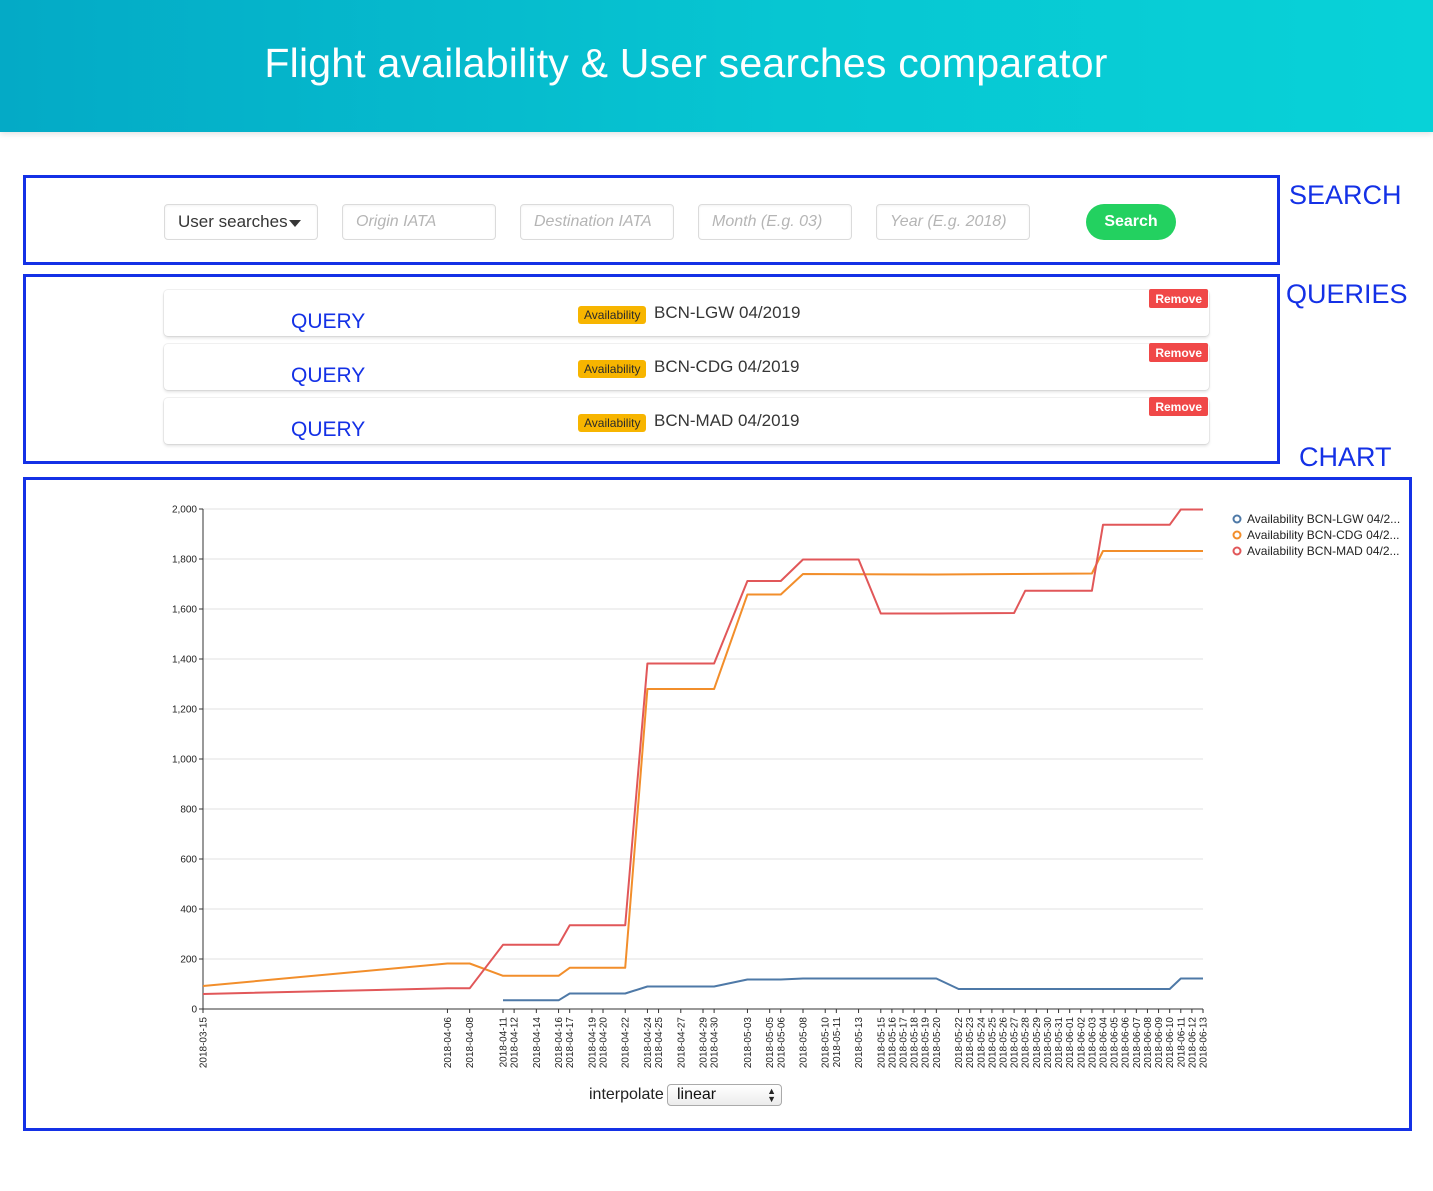 Image resolution: width=1433 pixels, height=1191 pixels. What do you see at coordinates (295, 223) in the screenshot?
I see `caret-down-icon` at bounding box center [295, 223].